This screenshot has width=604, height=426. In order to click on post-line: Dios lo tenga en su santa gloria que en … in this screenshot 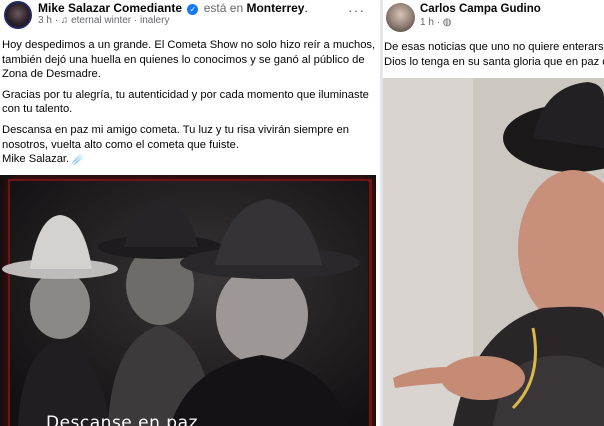, I will do `click(494, 61)`.